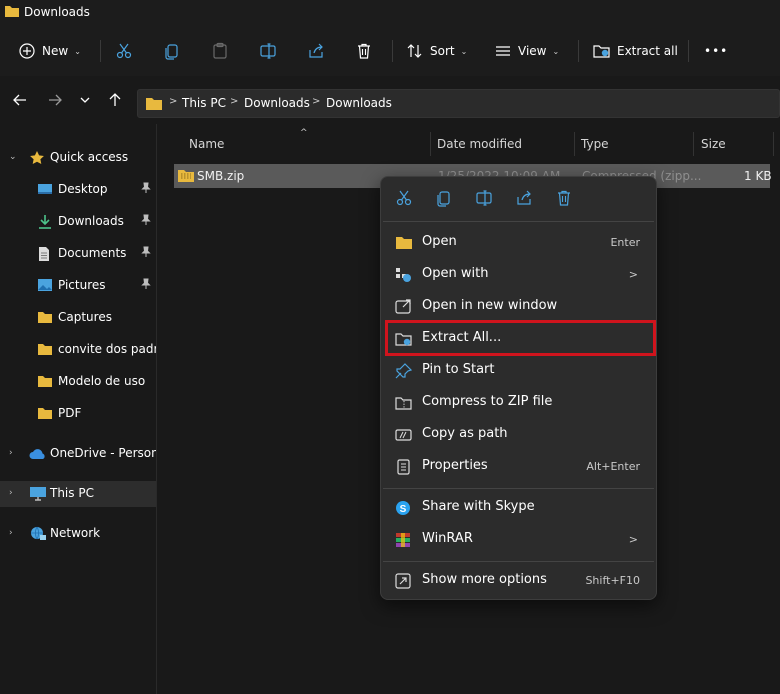  I want to click on sort-button: Sort ⌄, so click(436, 51).